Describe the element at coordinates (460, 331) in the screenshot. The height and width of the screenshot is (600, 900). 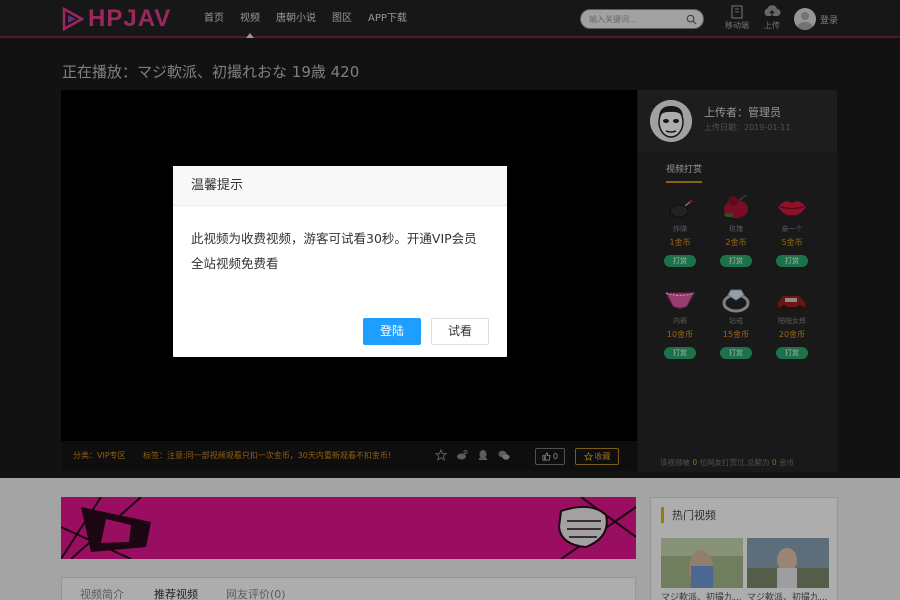
I see `trial-watch-button: 试看` at that location.